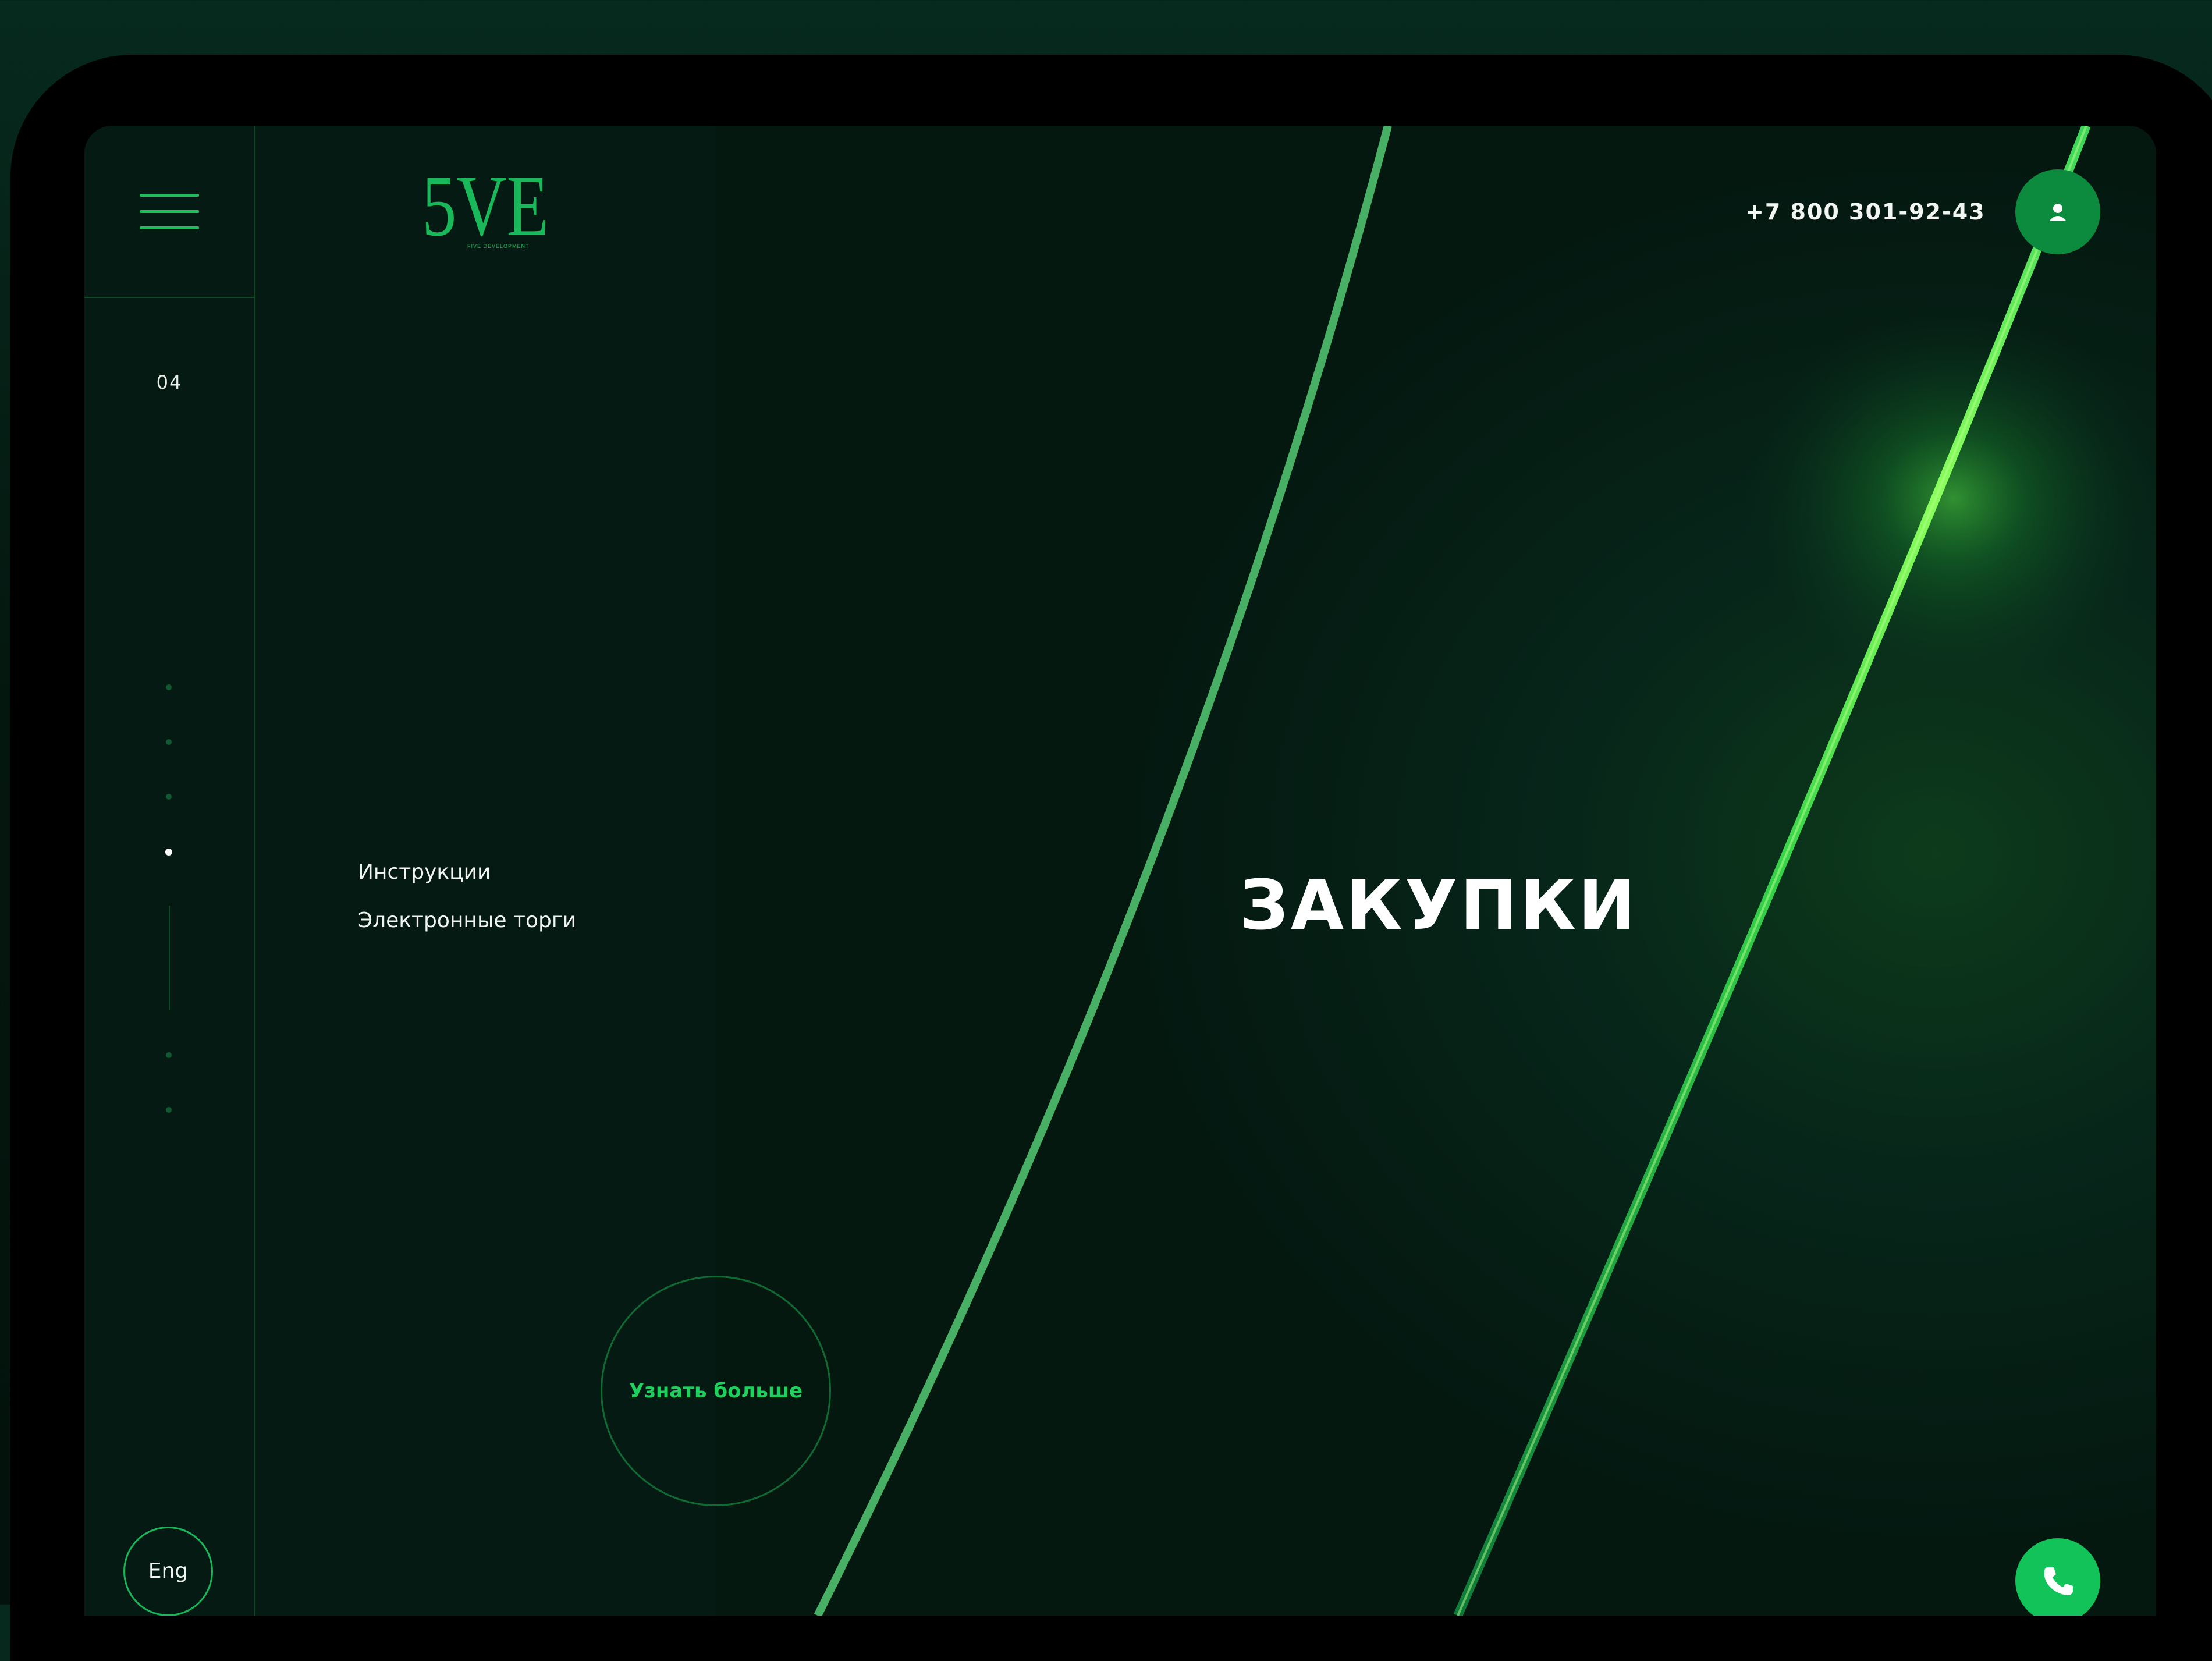  What do you see at coordinates (716, 1391) in the screenshot?
I see `learn-more-button: Узнать больше` at bounding box center [716, 1391].